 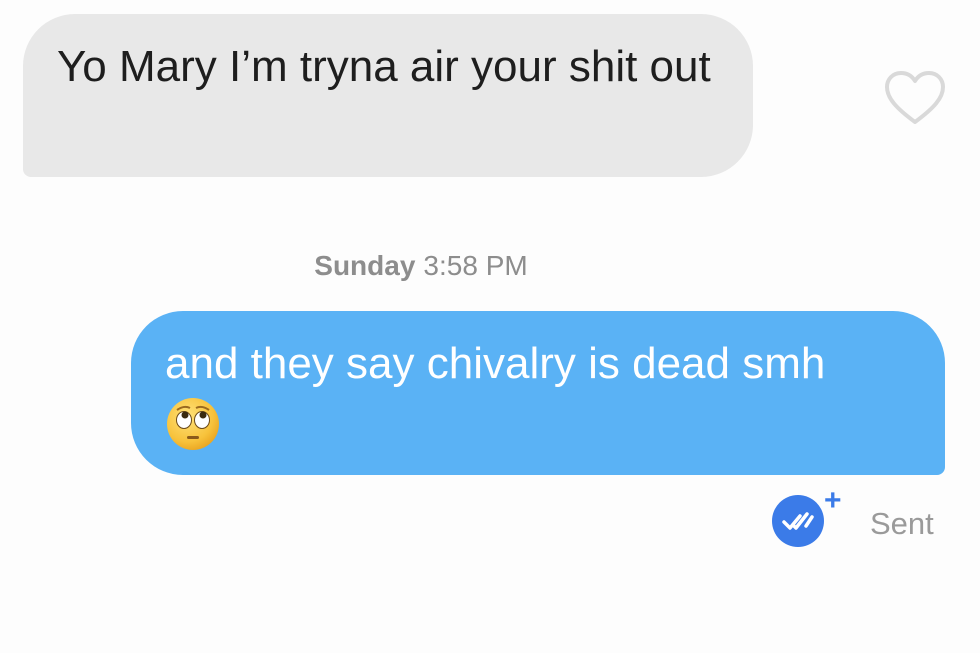 I want to click on rolling-eyes-emoji-icon, so click(x=193, y=424).